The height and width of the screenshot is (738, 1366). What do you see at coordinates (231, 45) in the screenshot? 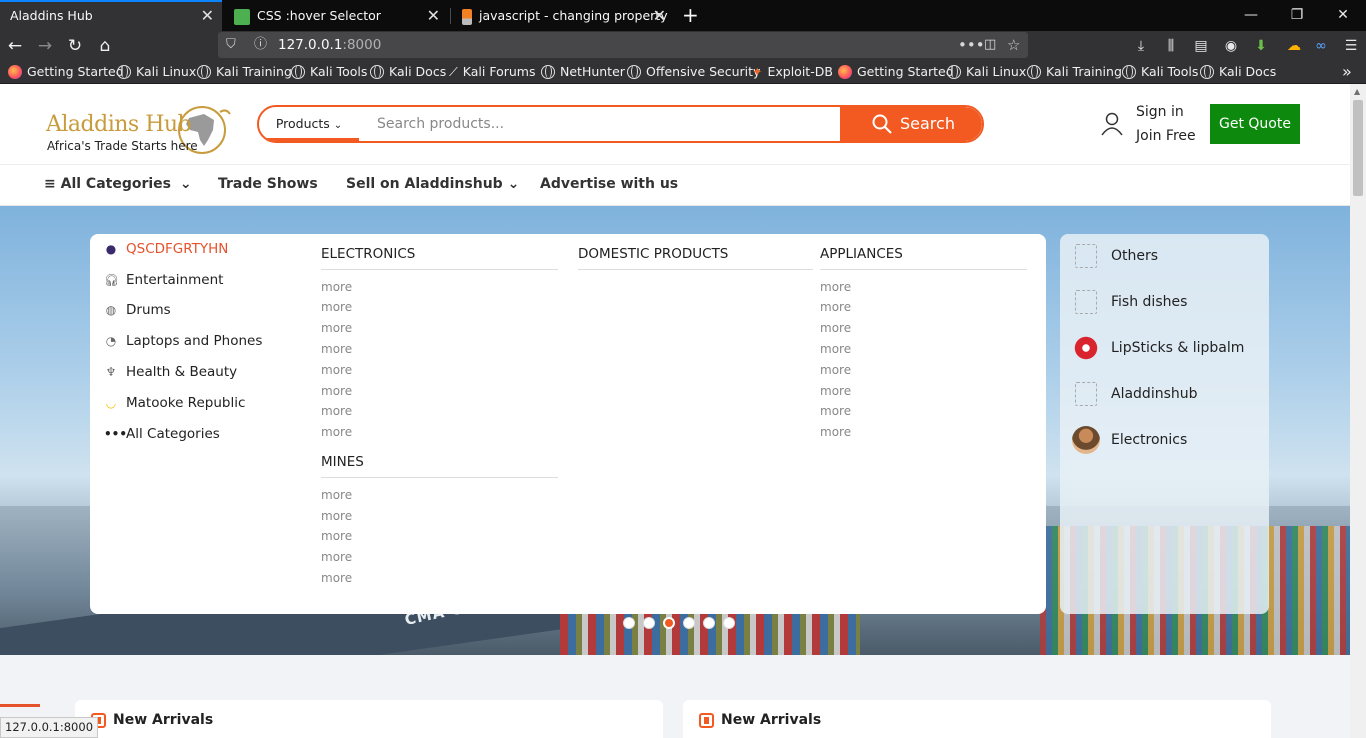
I see `shield-icon: ⛉` at bounding box center [231, 45].